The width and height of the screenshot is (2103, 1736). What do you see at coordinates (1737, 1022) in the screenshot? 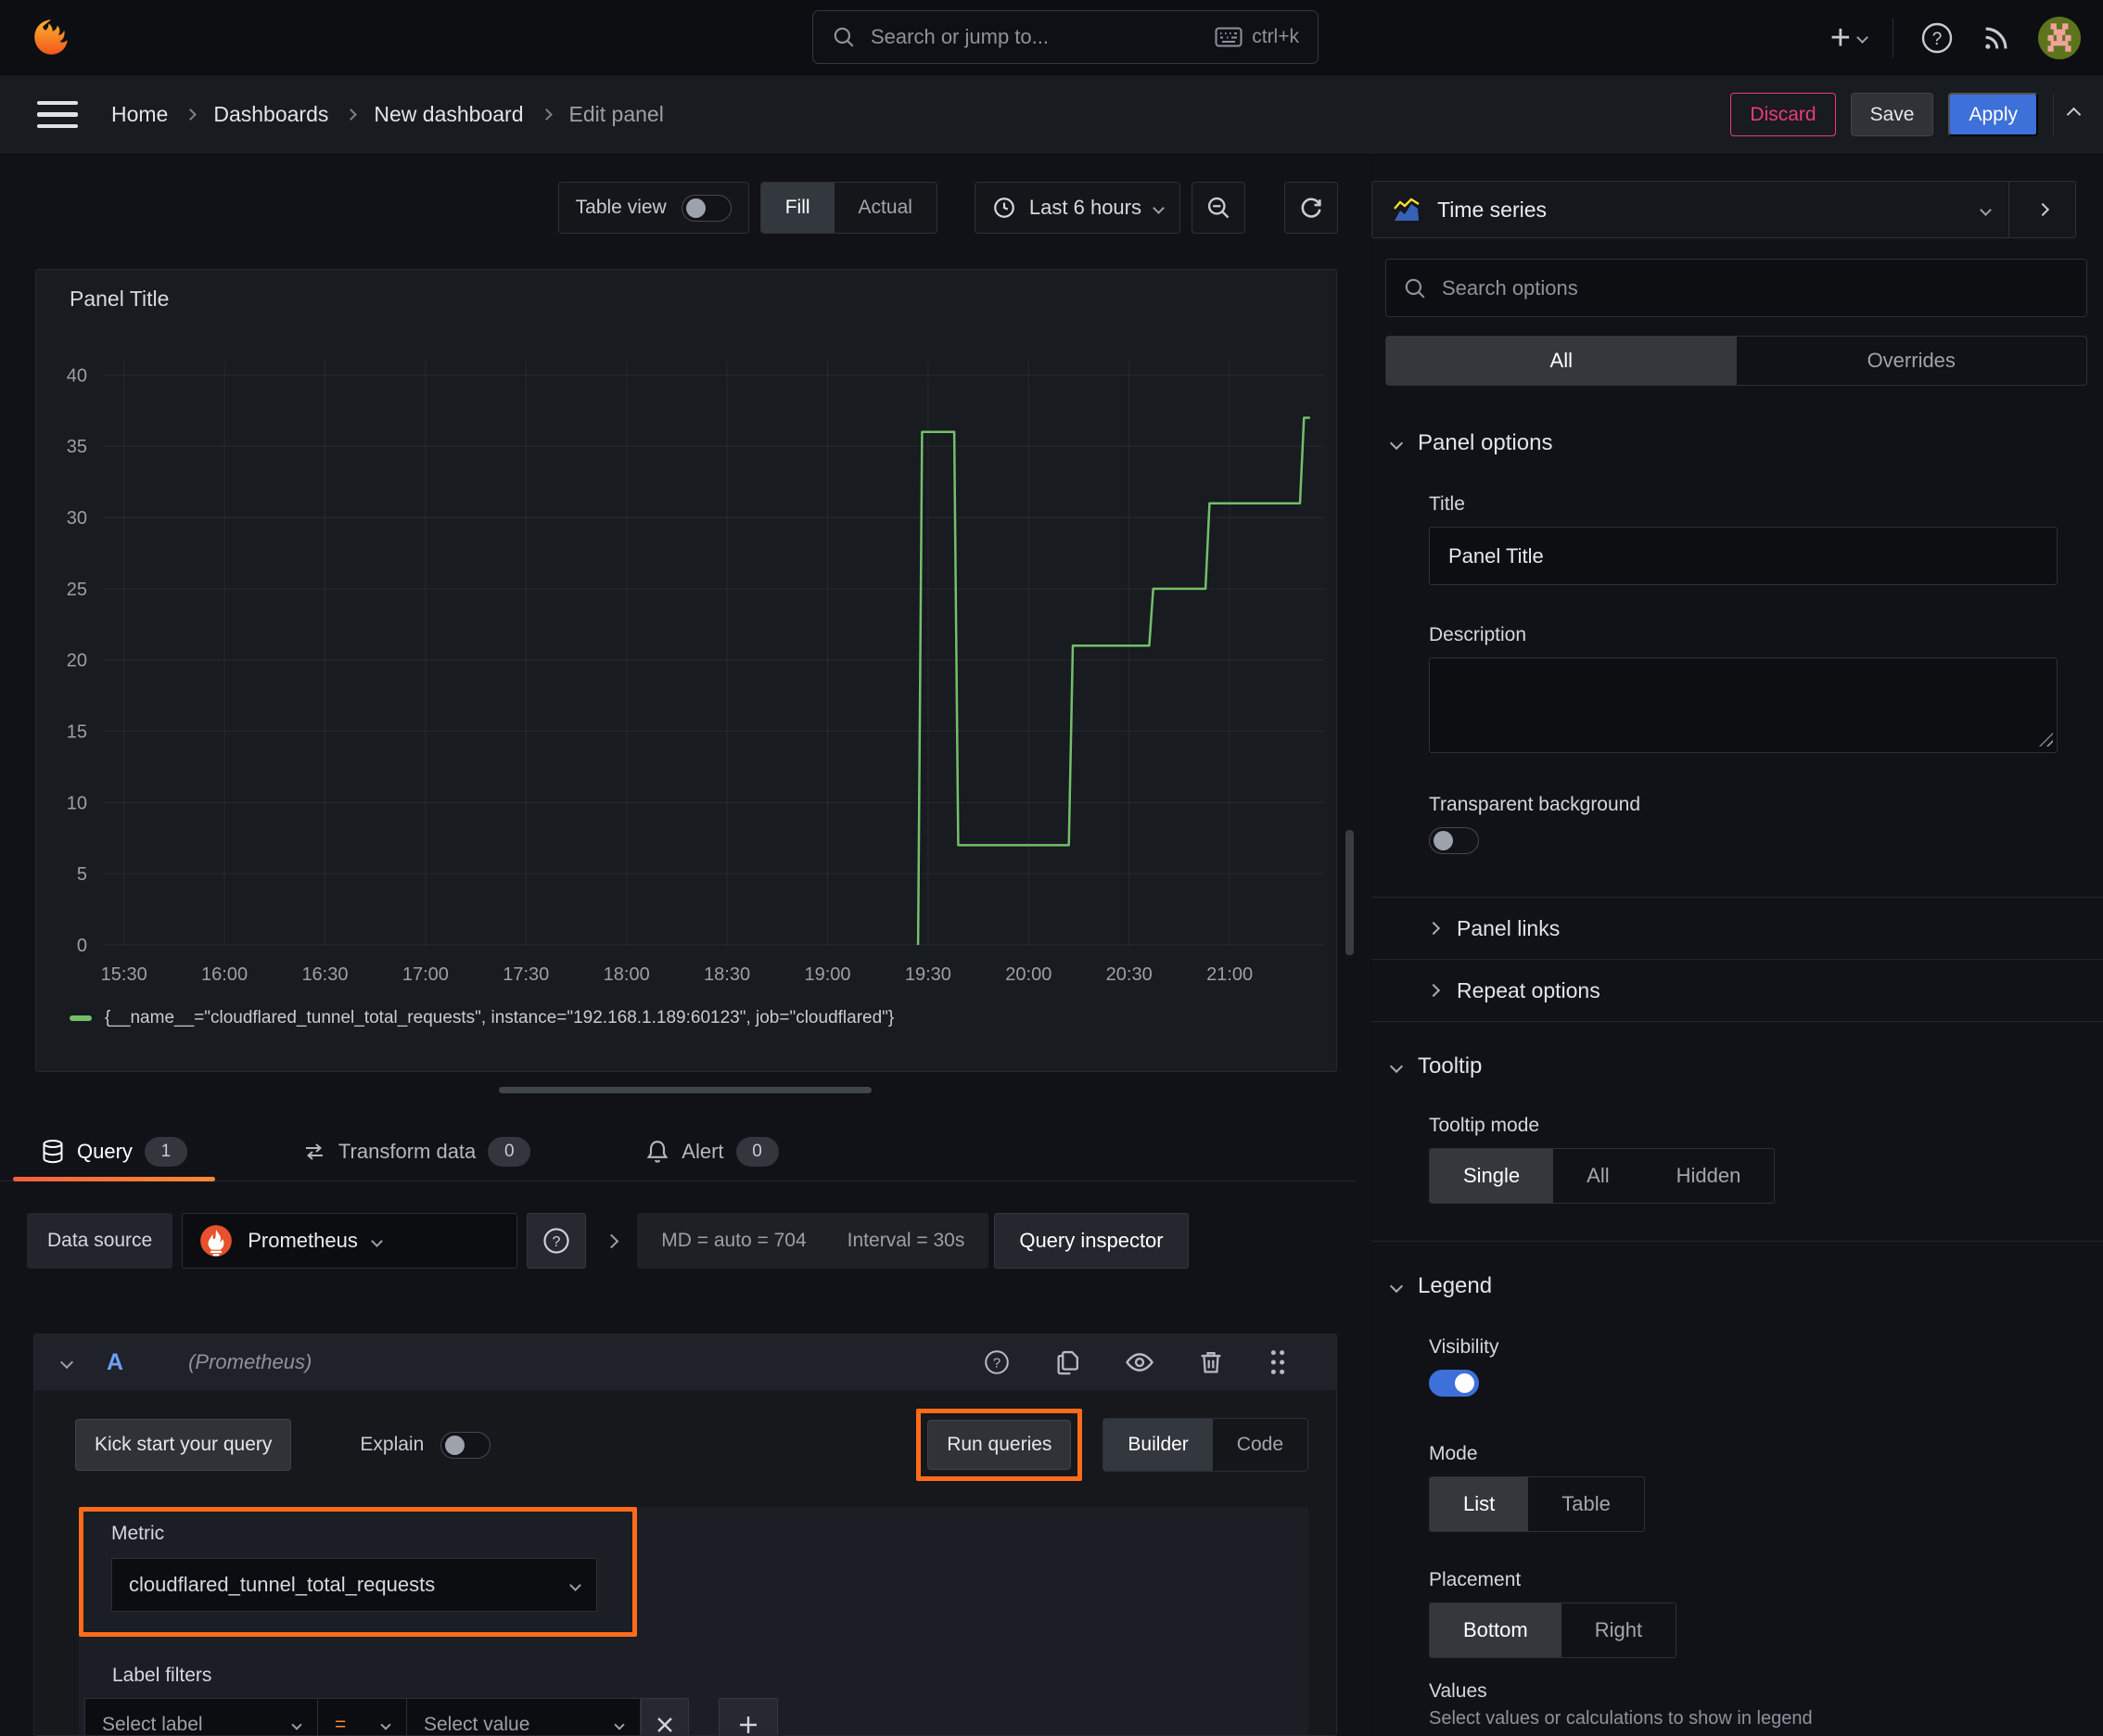
I see `section-divider` at bounding box center [1737, 1022].